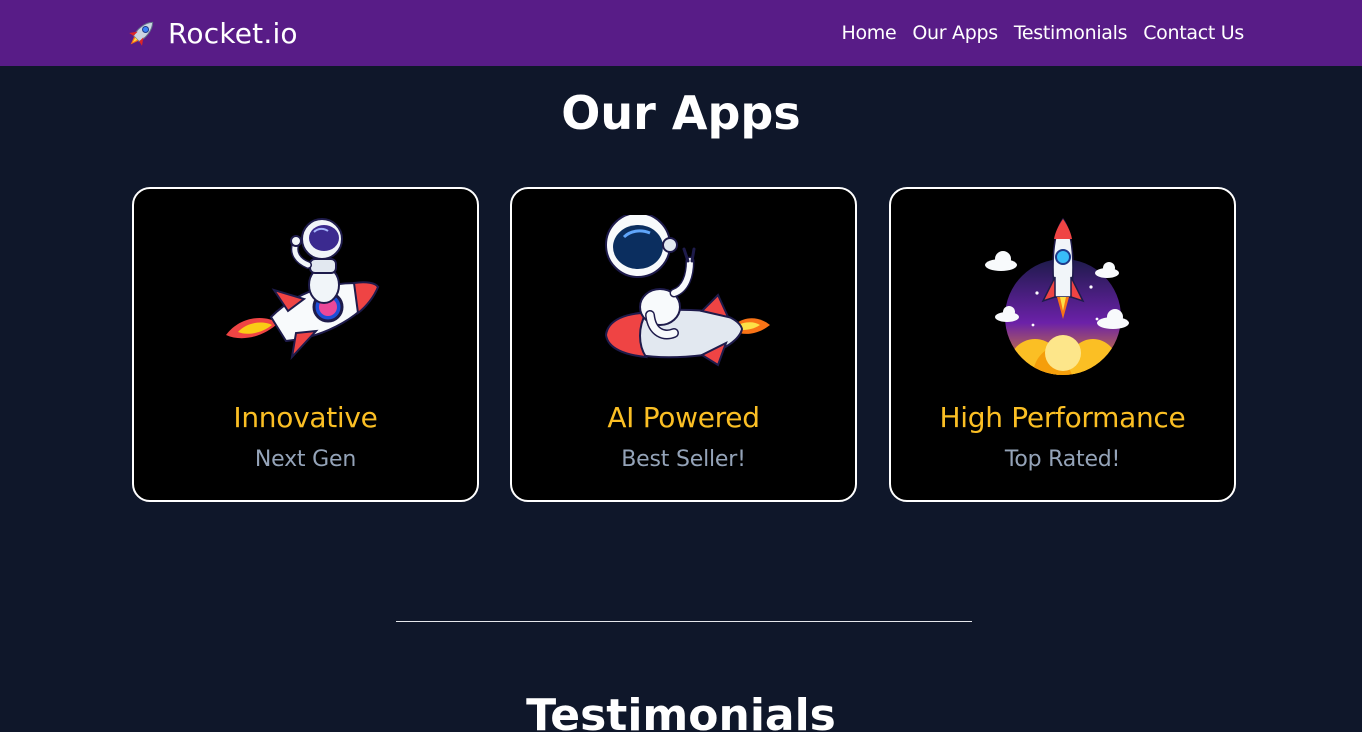 This screenshot has width=1362, height=732. Describe the element at coordinates (305, 417) in the screenshot. I see `card-title: Innovative` at that location.